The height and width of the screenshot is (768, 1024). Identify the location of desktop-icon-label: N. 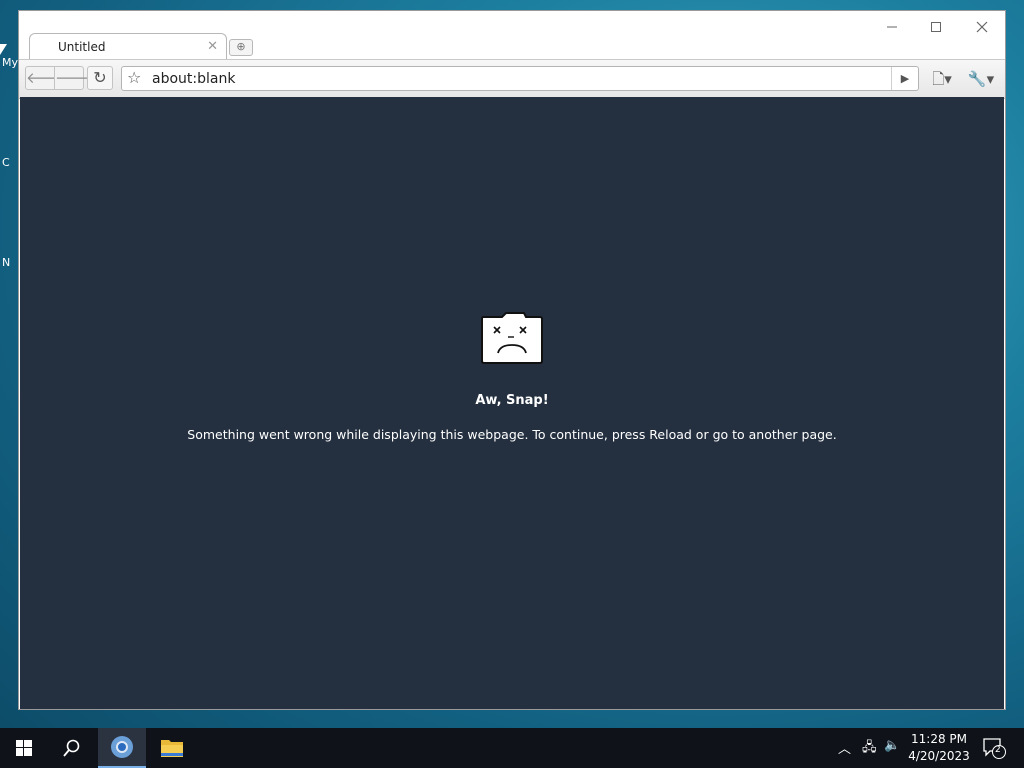
(6, 262).